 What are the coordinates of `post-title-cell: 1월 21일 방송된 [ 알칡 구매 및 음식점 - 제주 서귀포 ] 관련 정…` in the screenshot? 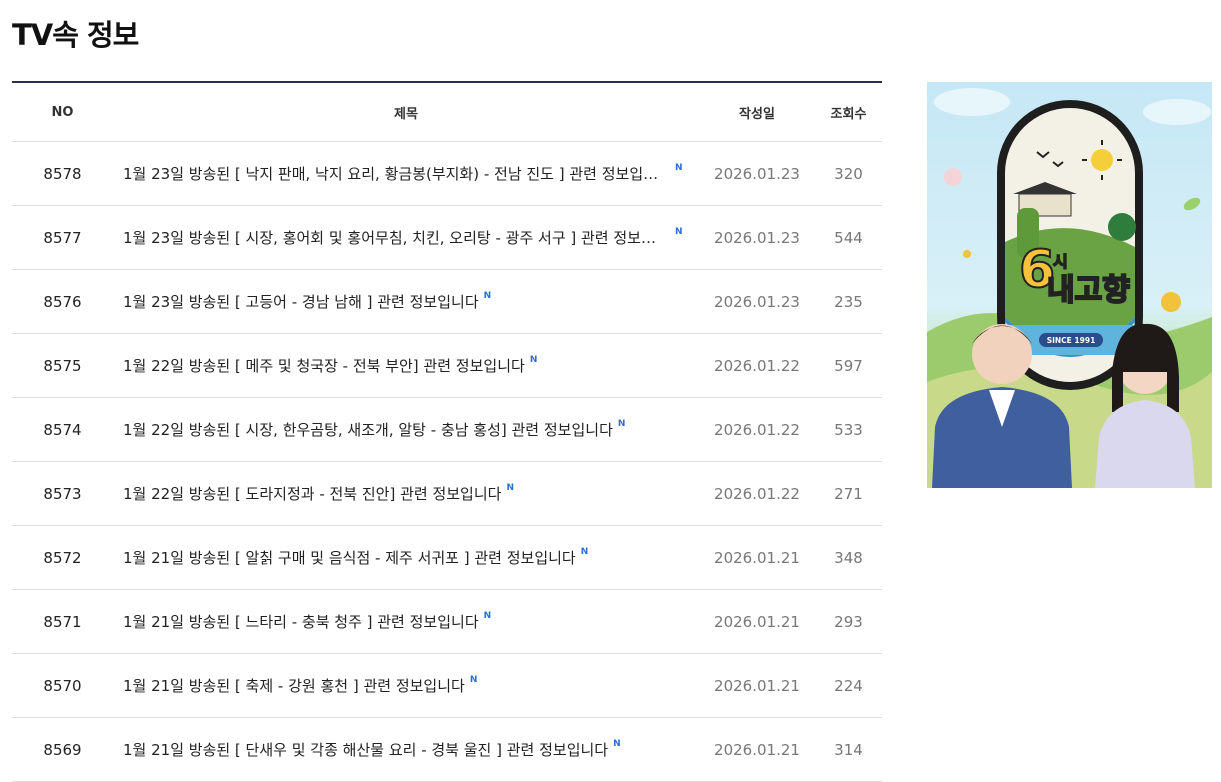 It's located at (406, 557).